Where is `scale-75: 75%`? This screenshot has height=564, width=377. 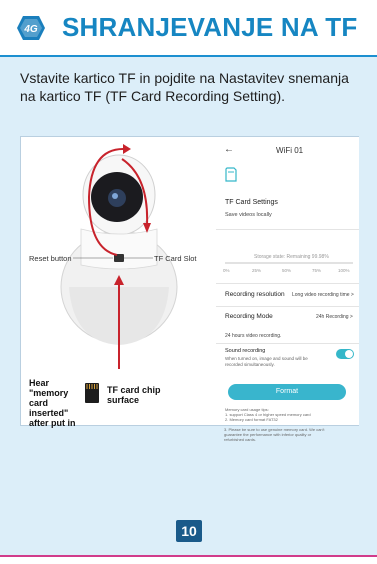 scale-75: 75% is located at coordinates (317, 270).